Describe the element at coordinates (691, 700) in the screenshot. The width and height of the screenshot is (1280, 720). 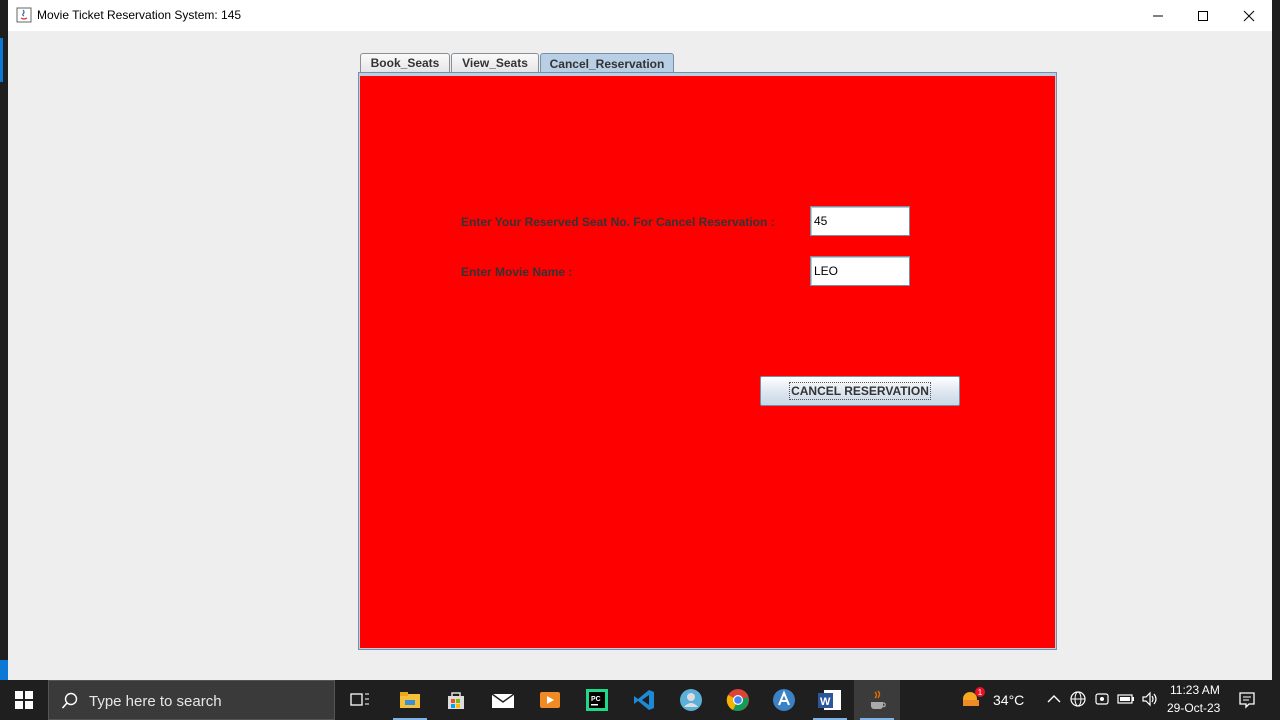
I see `contacts-icon` at that location.